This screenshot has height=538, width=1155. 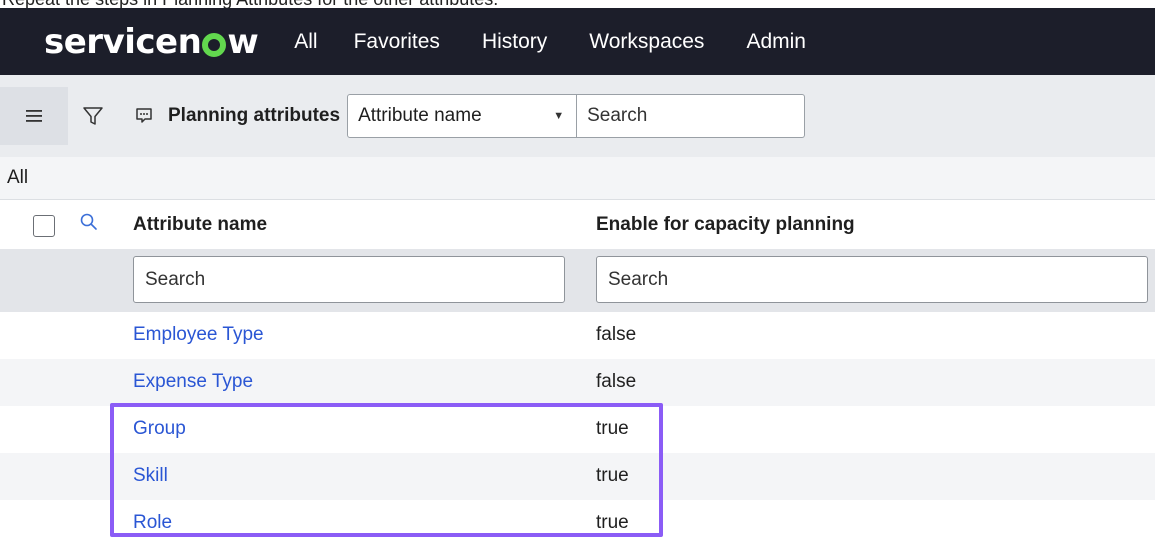 What do you see at coordinates (349, 279) in the screenshot?
I see `attribute-name-search-input: Search` at bounding box center [349, 279].